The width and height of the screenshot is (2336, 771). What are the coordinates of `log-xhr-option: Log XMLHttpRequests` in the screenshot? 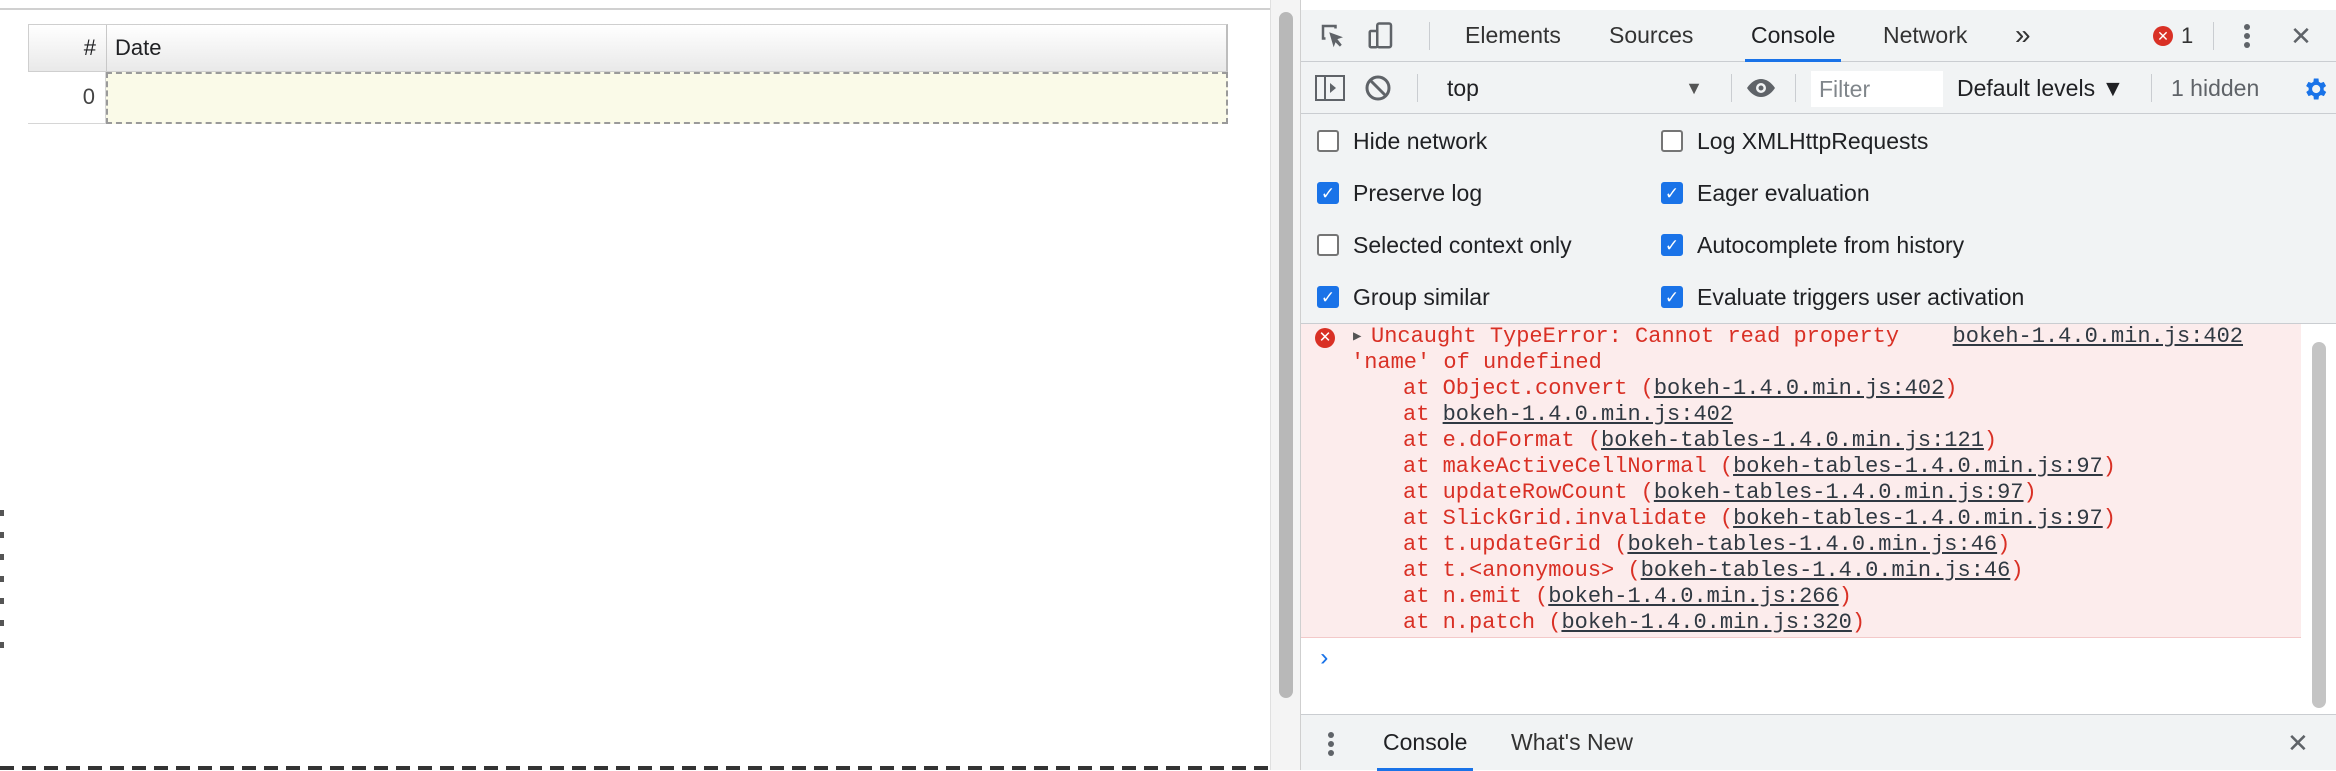 It's located at (1794, 141).